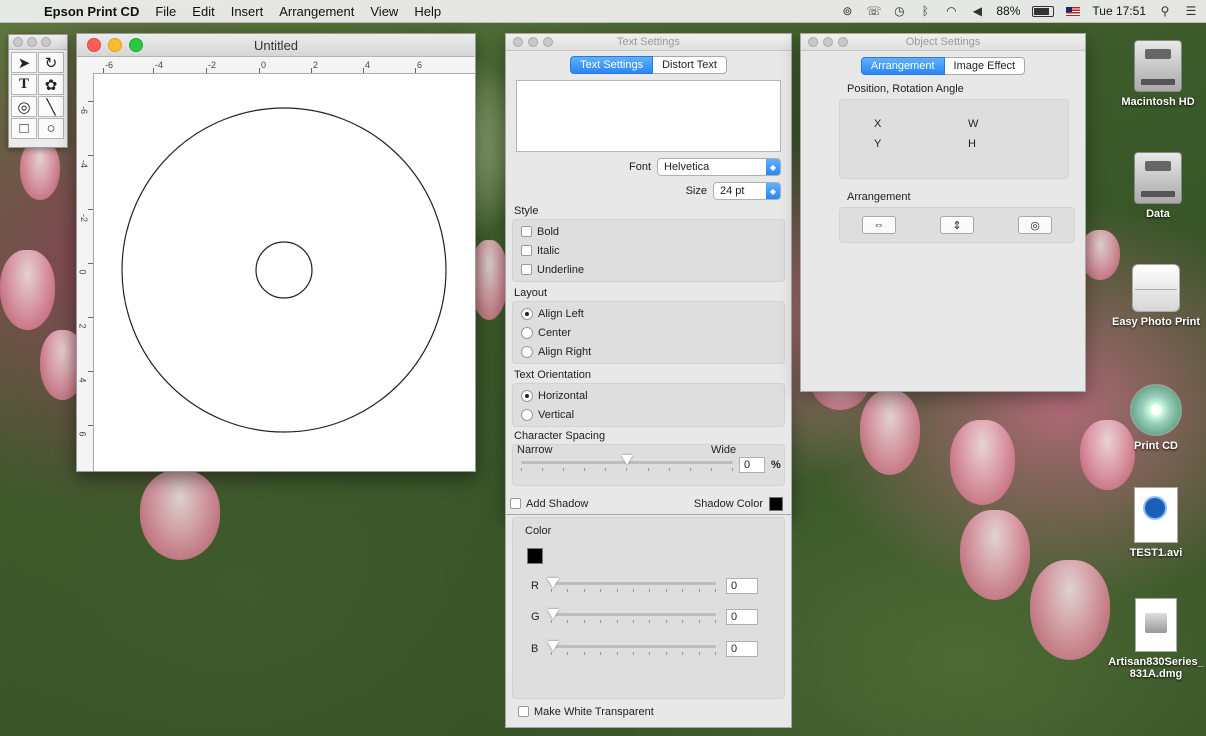 The width and height of the screenshot is (1206, 736). I want to click on spacing-slider-thumb, so click(627, 460).